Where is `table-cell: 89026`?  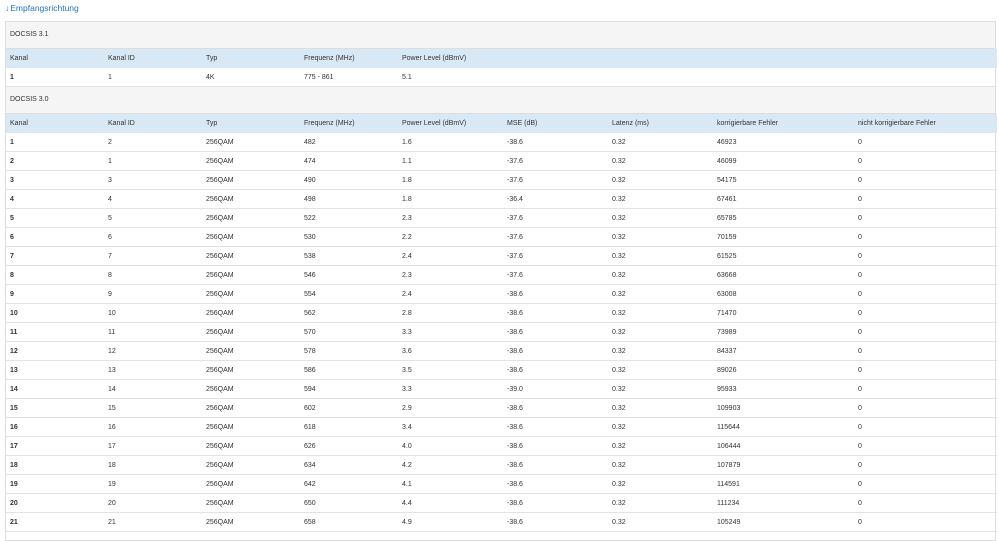 table-cell: 89026 is located at coordinates (783, 370).